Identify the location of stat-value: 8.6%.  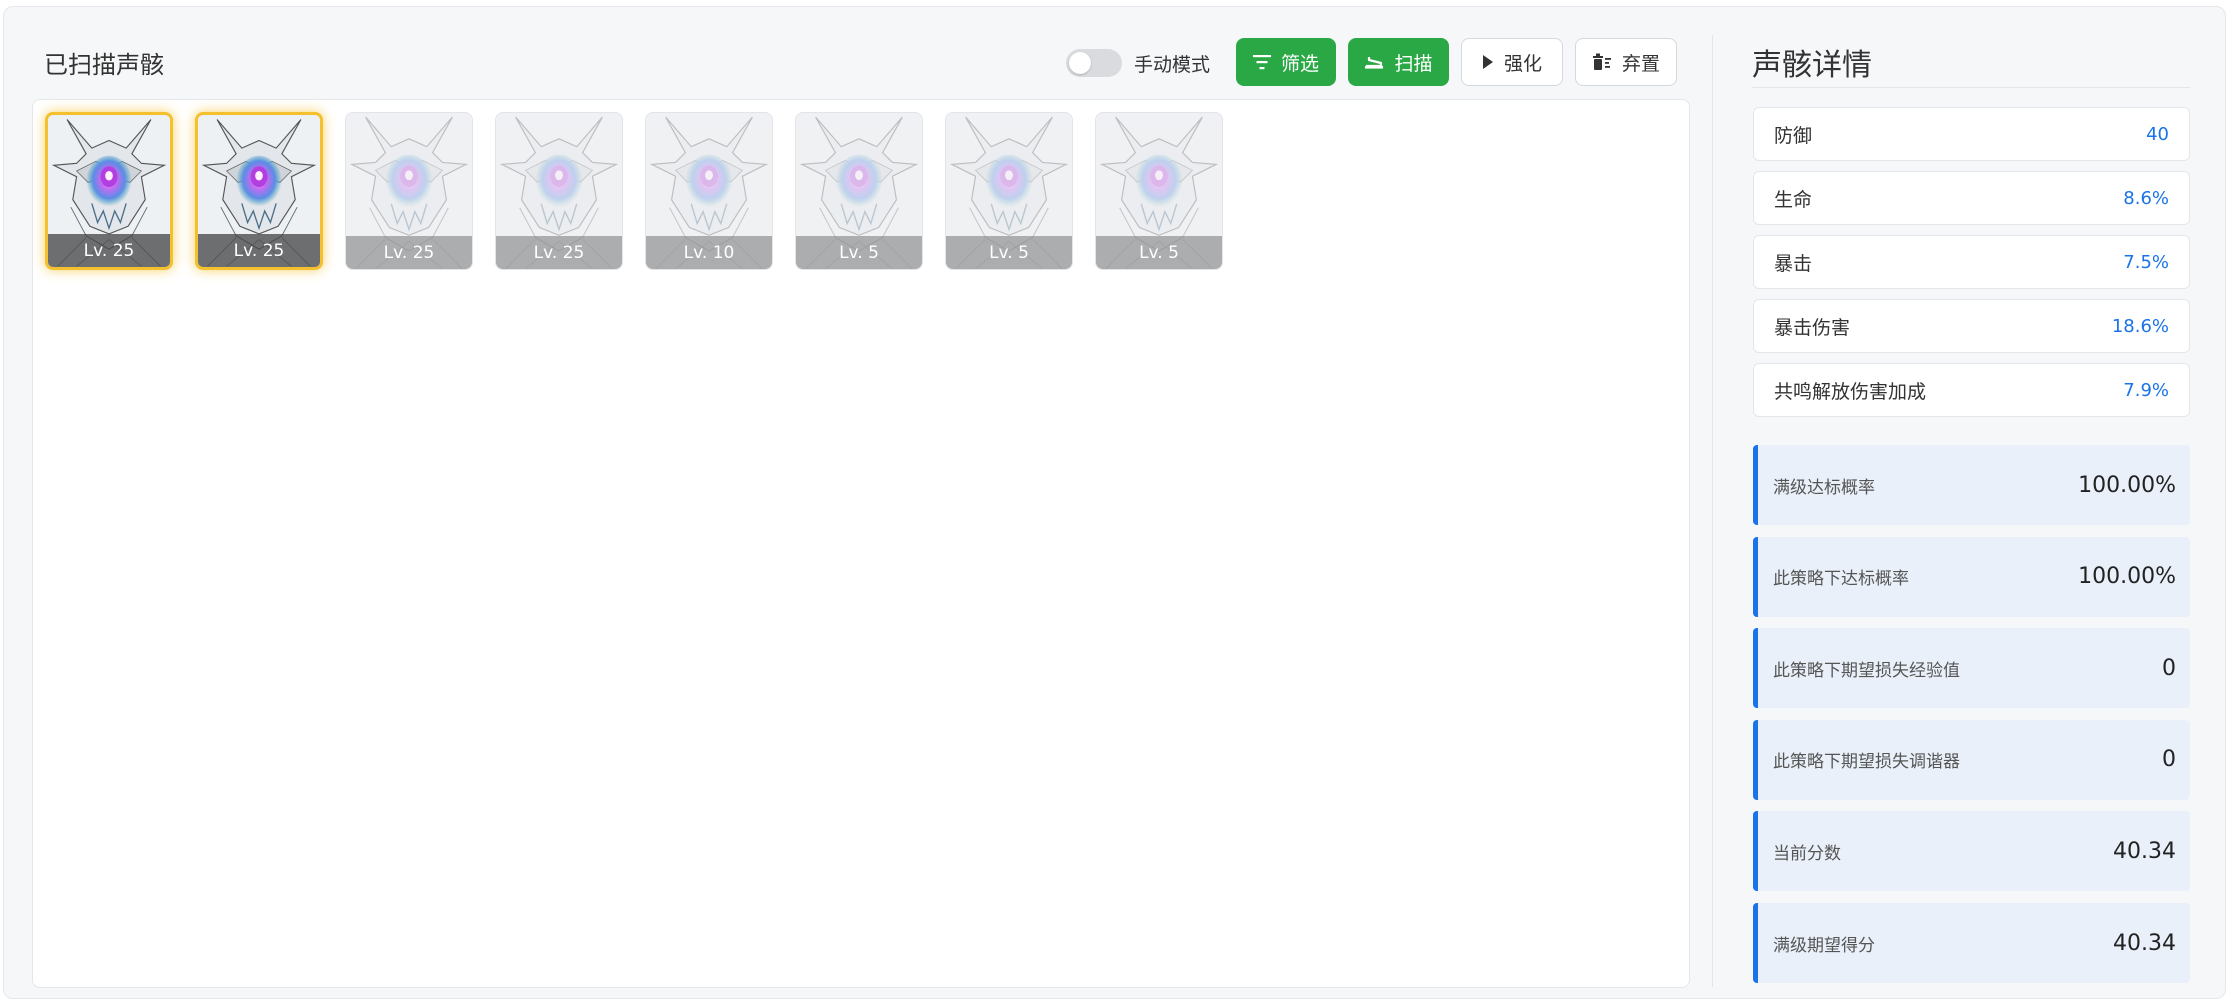
(2146, 198).